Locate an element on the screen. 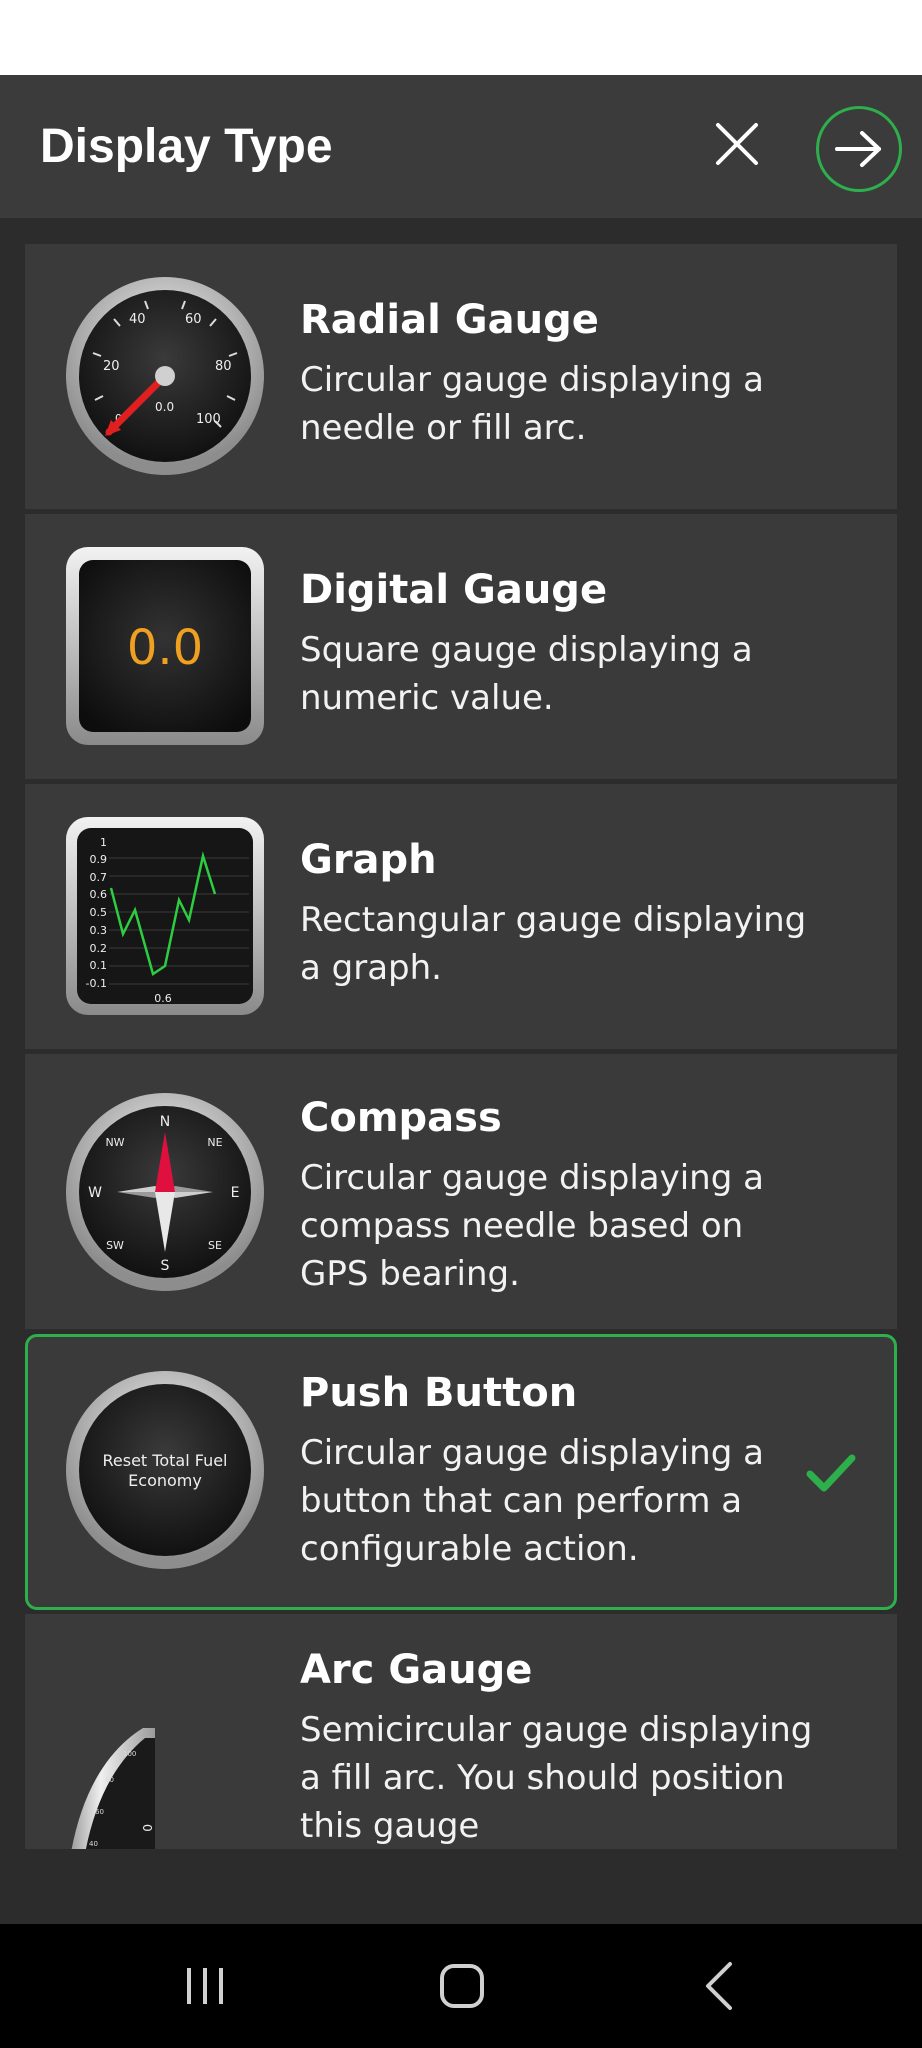 Image resolution: width=922 pixels, height=2048 pixels. arc-tick-40: 40 is located at coordinates (93, 1844).